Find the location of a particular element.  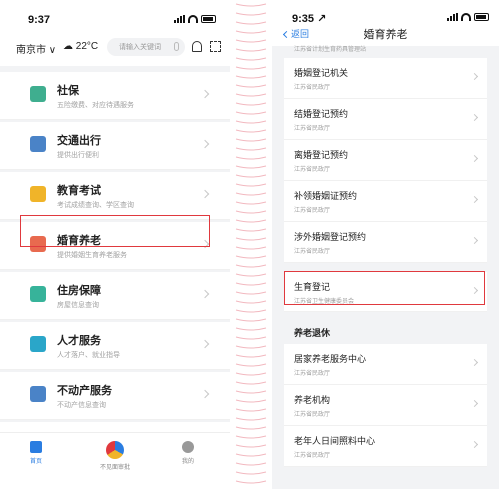

tab-label: 我的 is located at coordinates (188, 462).